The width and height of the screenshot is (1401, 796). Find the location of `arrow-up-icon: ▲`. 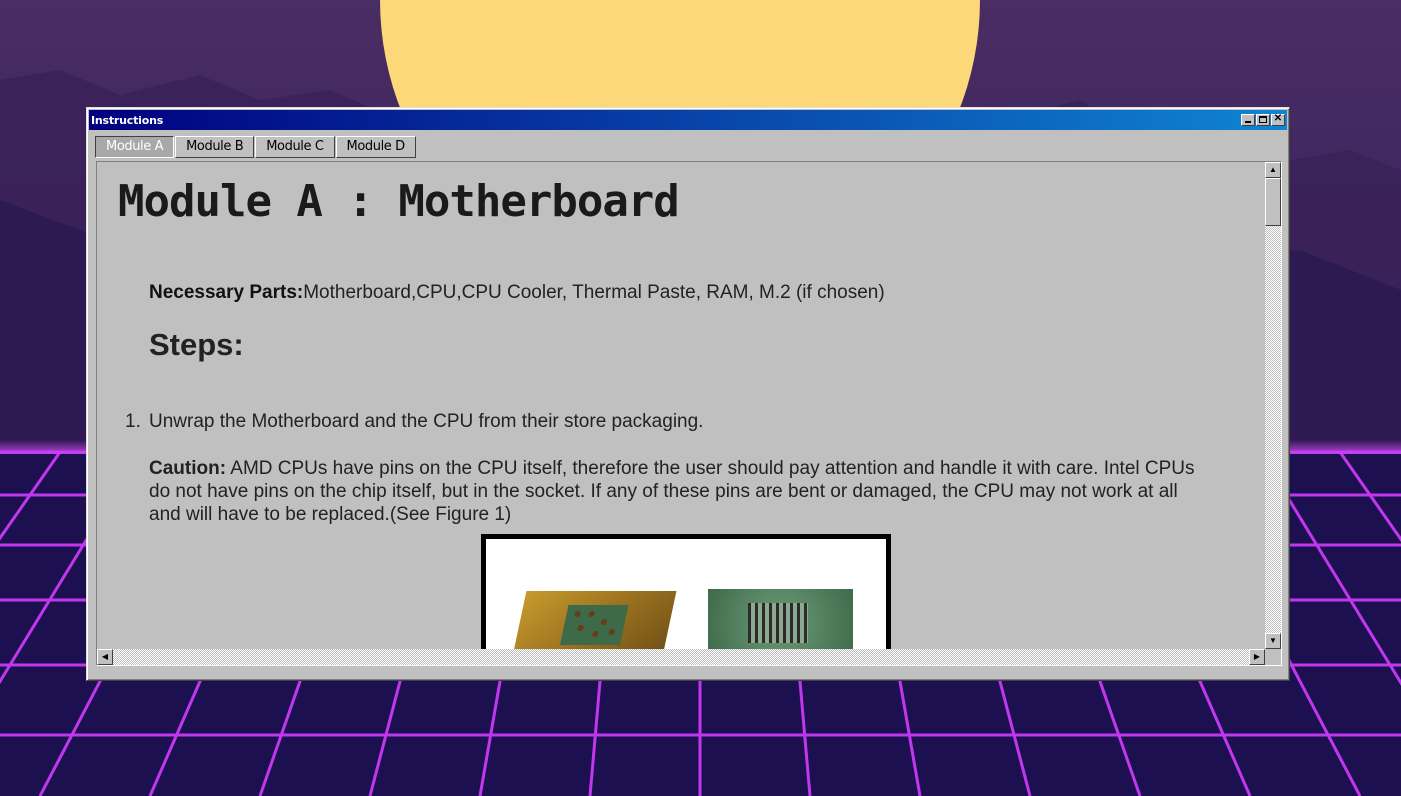

arrow-up-icon: ▲ is located at coordinates (1273, 169).